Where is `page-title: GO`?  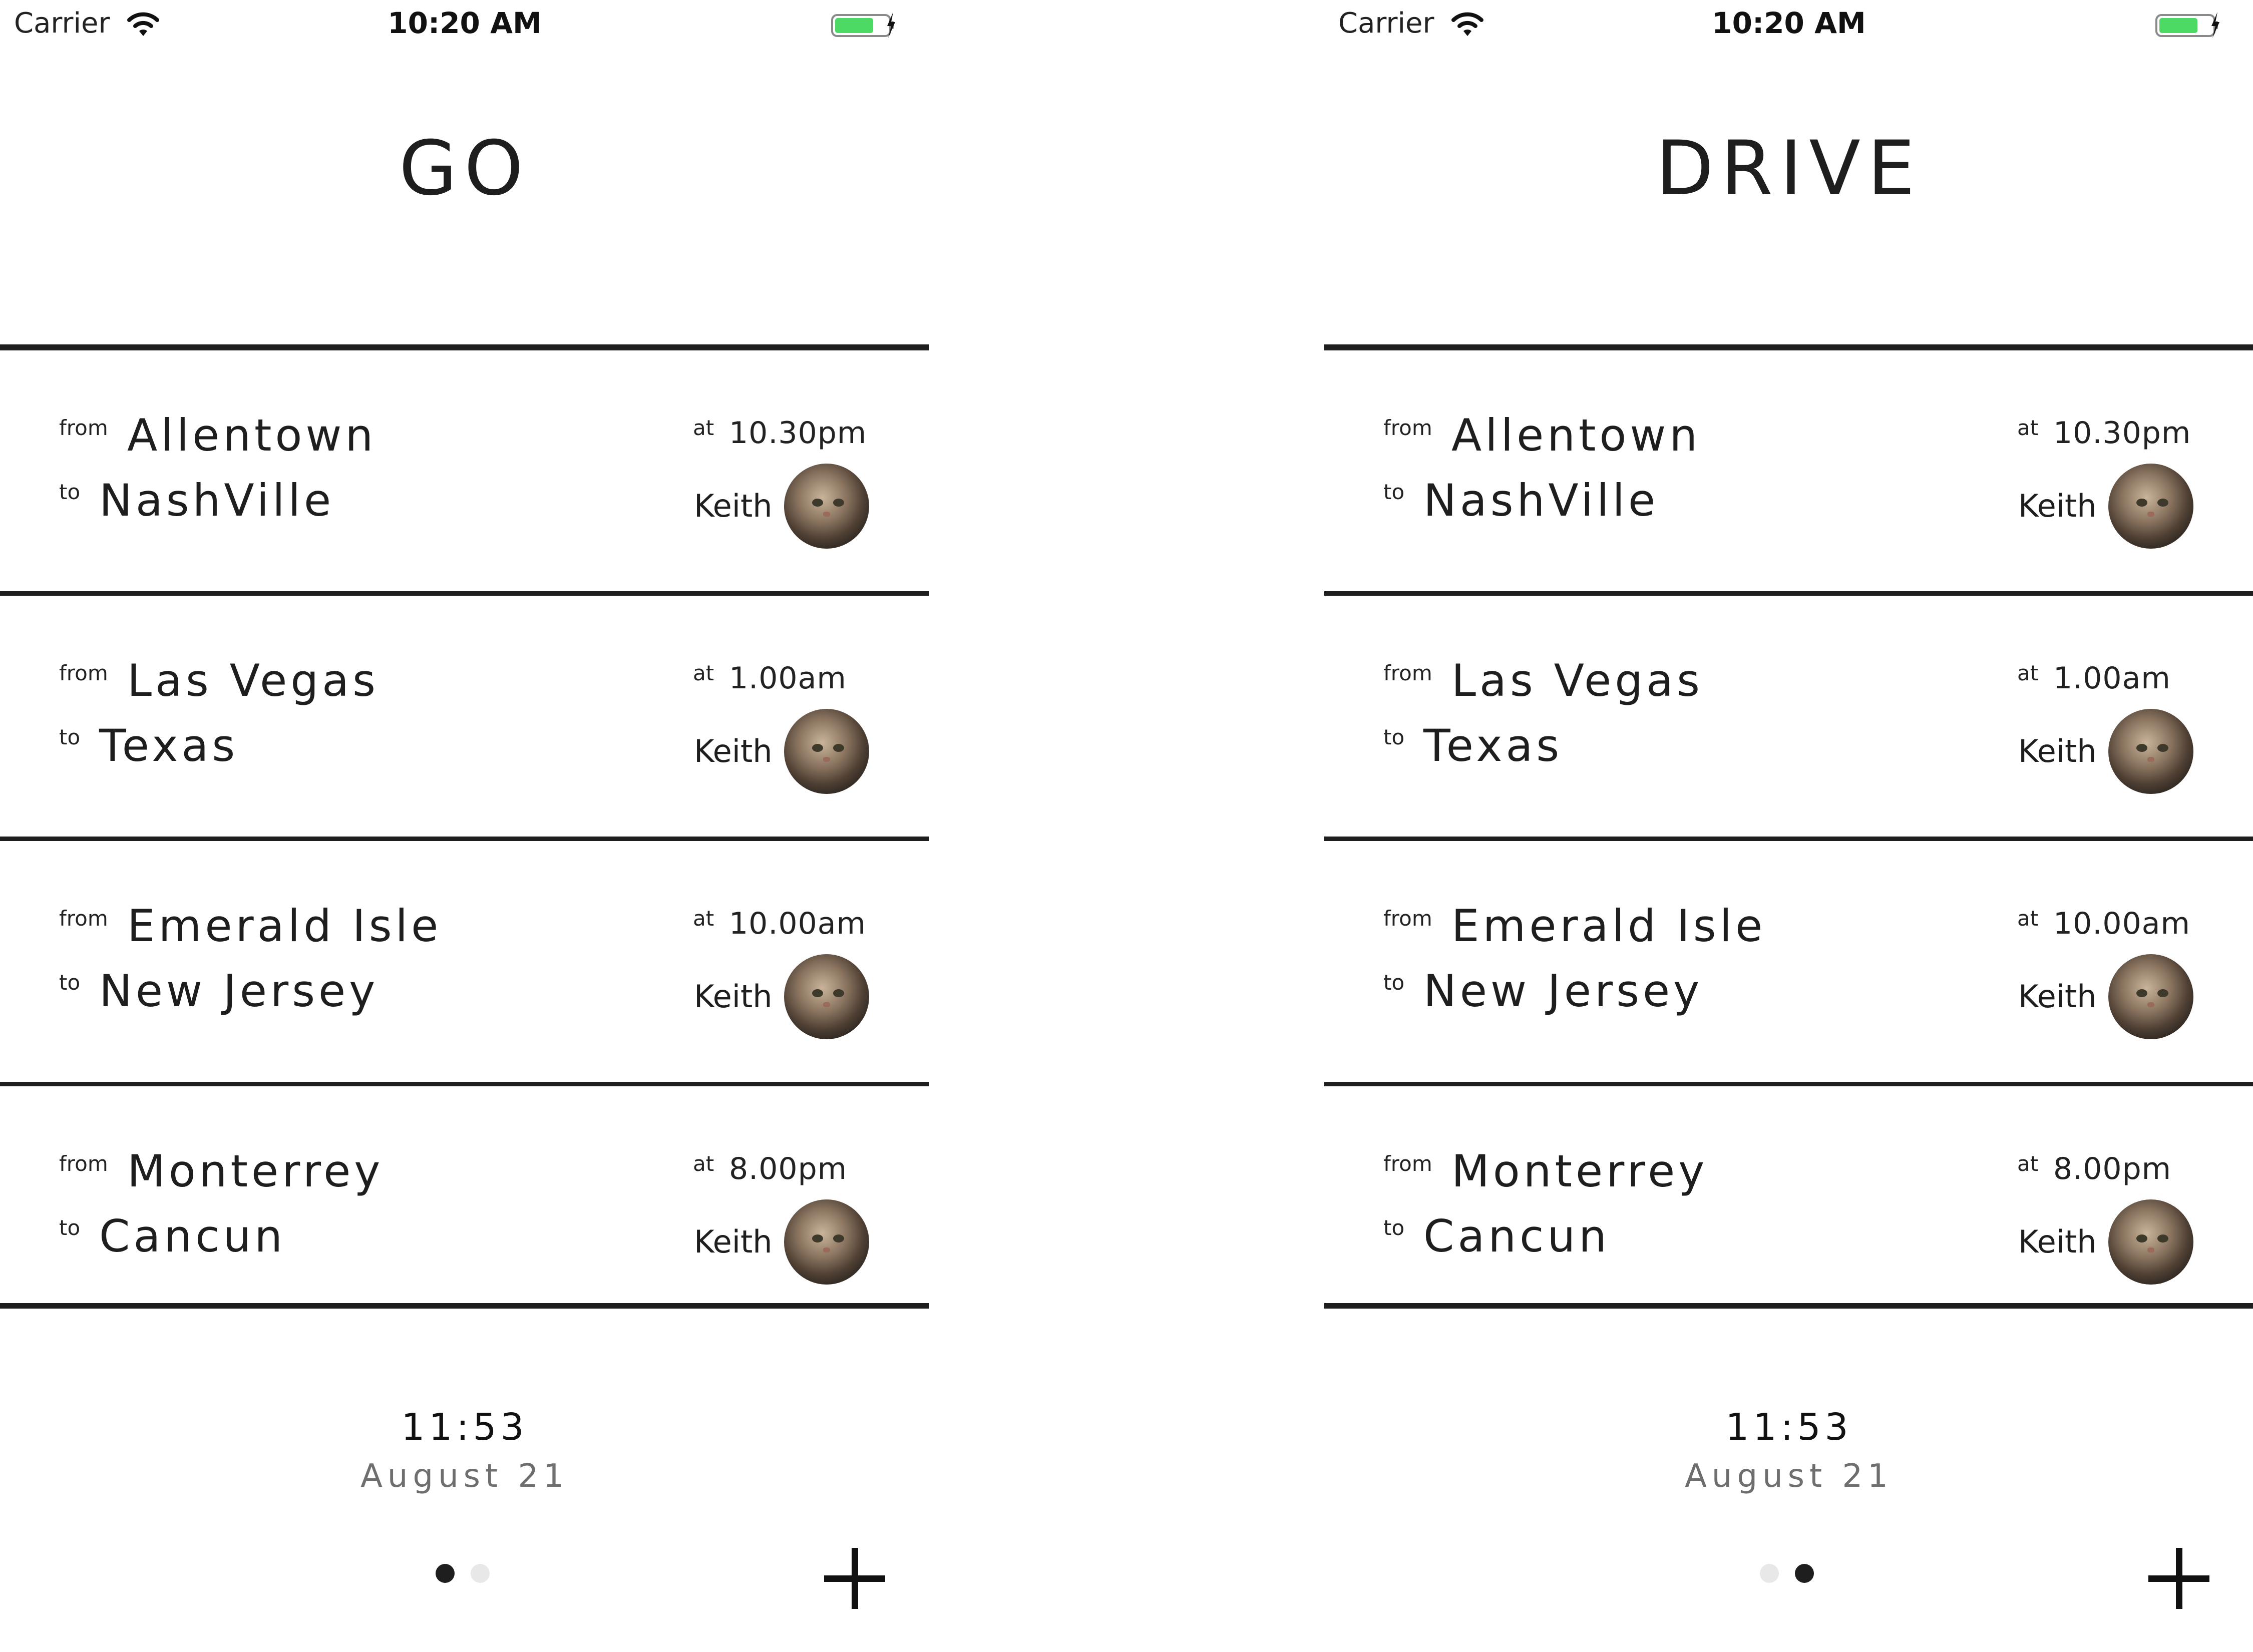
page-title: GO is located at coordinates (465, 168).